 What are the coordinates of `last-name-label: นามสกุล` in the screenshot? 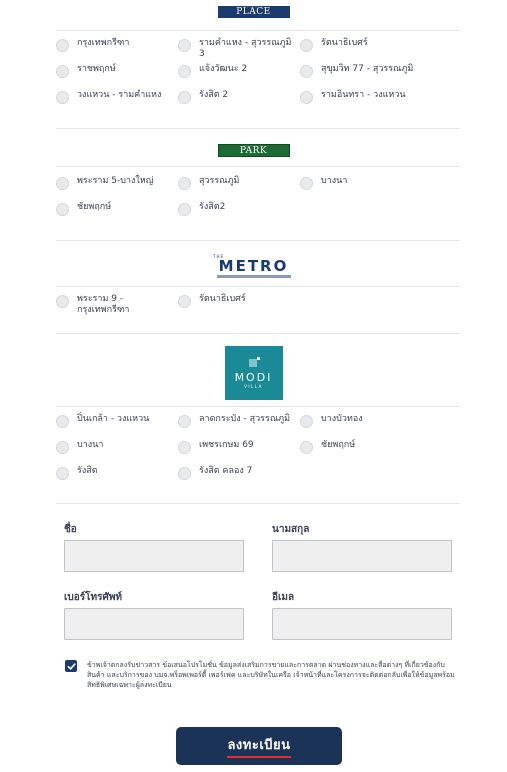 It's located at (291, 529).